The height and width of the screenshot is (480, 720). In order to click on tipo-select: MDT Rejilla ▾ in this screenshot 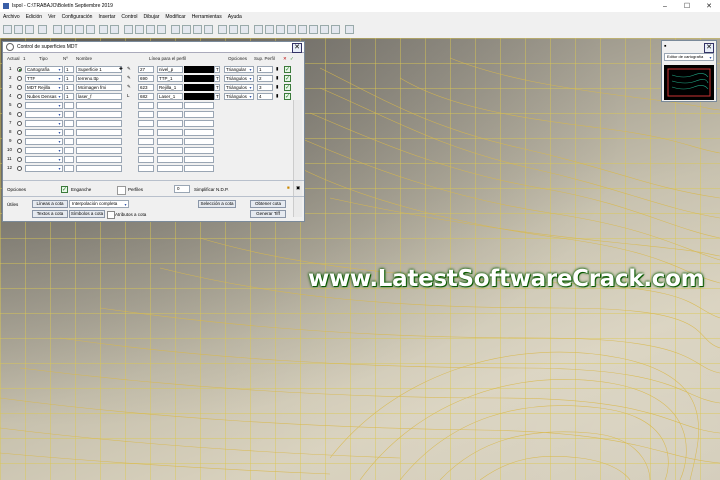, I will do `click(44, 87)`.